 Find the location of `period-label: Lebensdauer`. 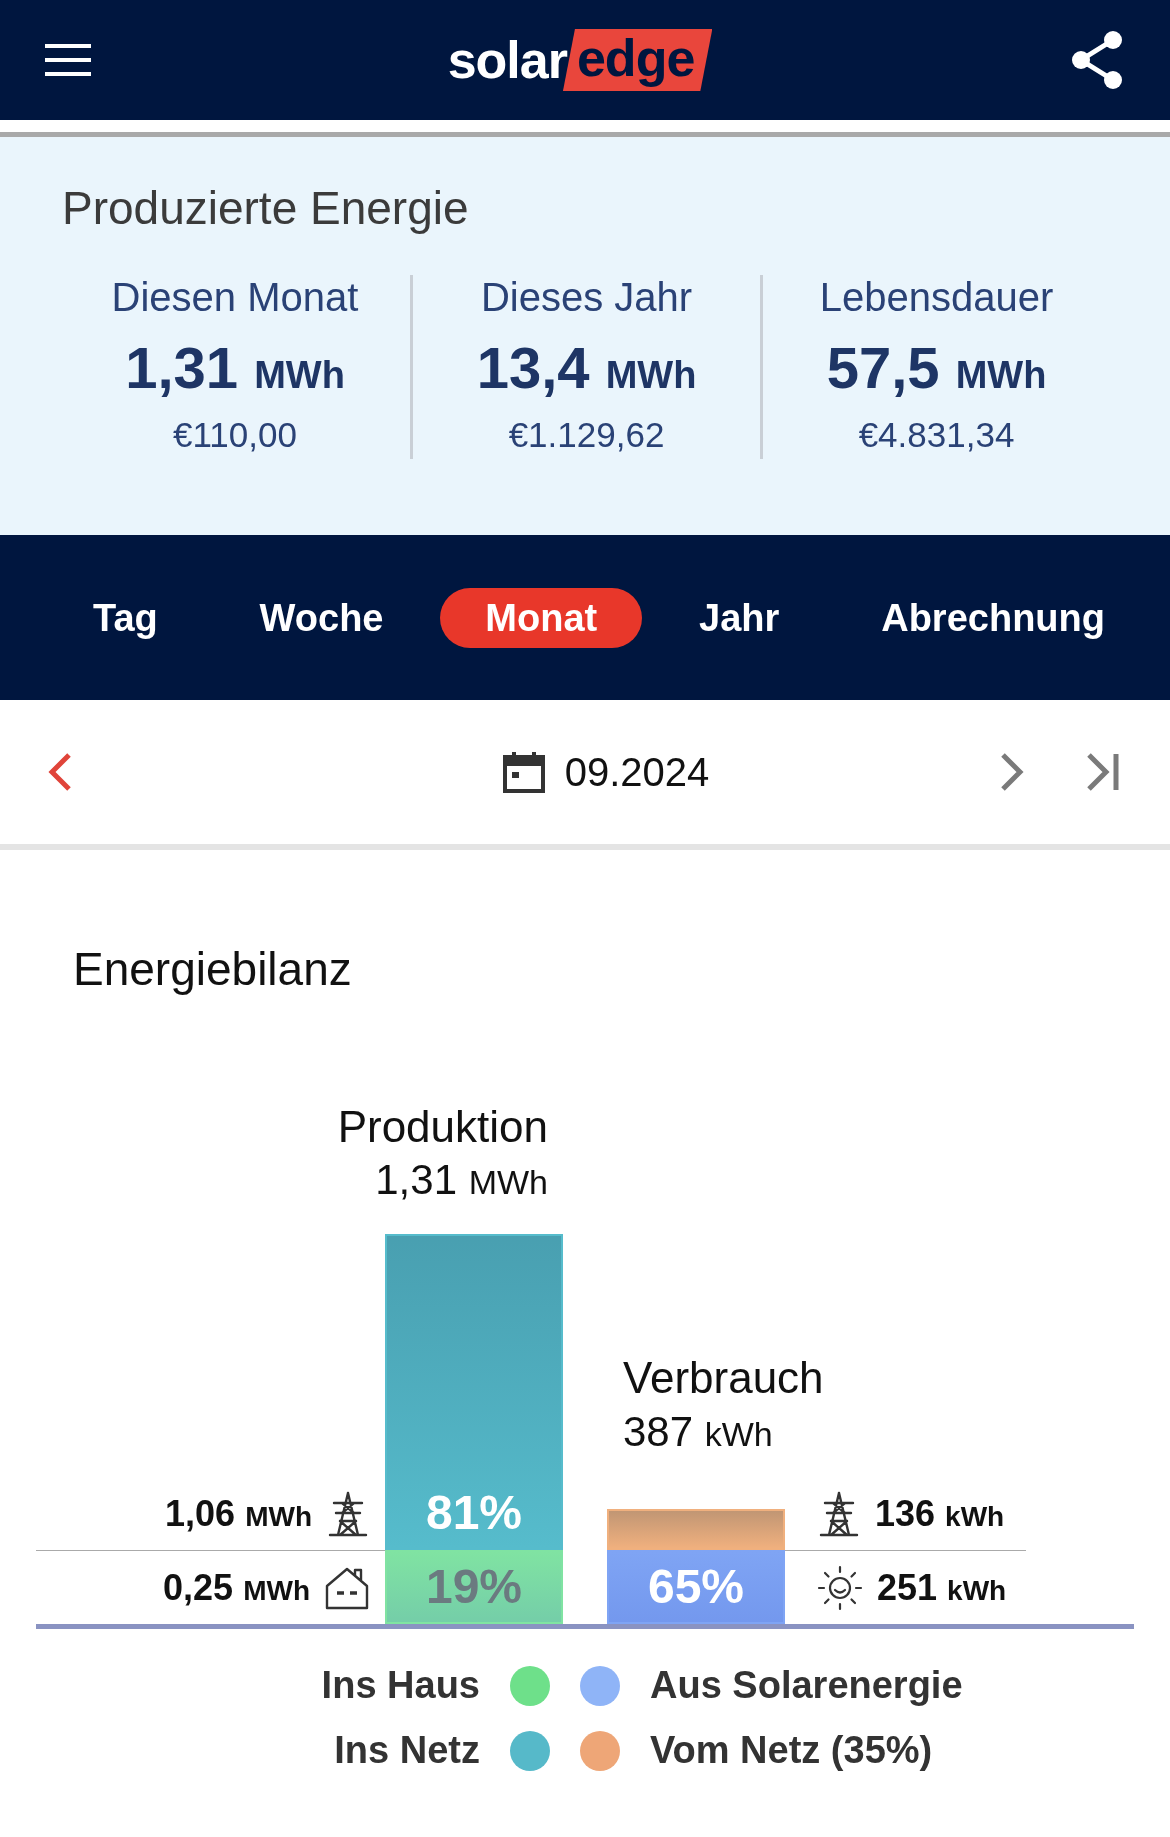

period-label: Lebensdauer is located at coordinates (936, 297).